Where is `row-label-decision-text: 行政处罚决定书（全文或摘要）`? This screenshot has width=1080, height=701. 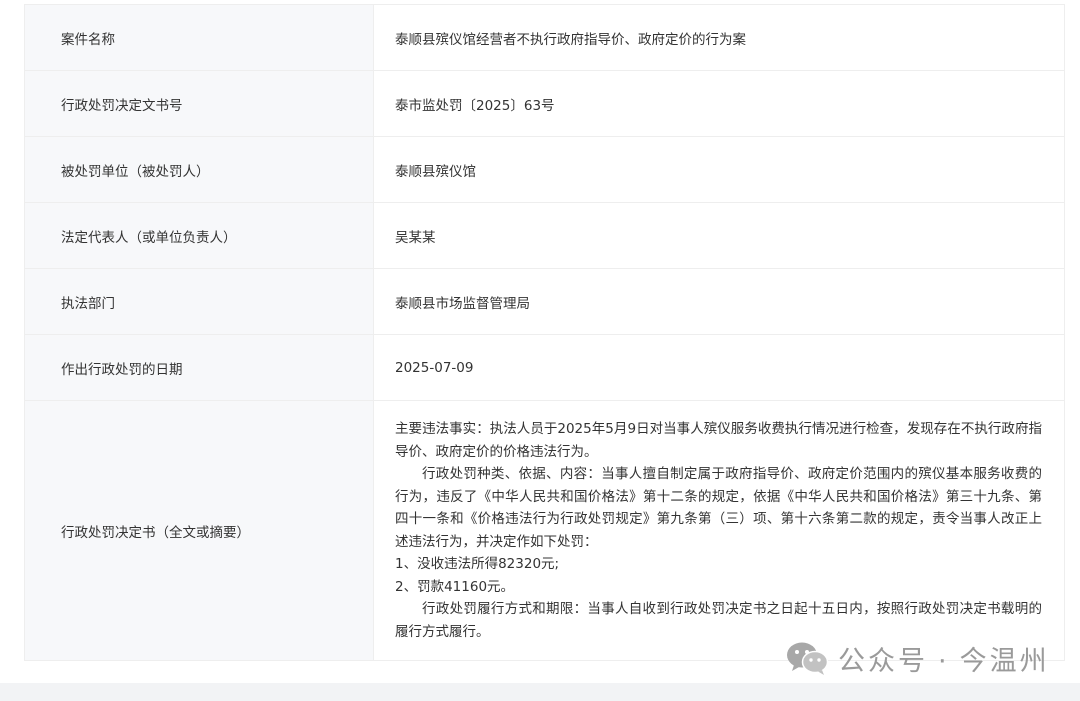 row-label-decision-text: 行政处罚决定书（全文或摘要） is located at coordinates (199, 530).